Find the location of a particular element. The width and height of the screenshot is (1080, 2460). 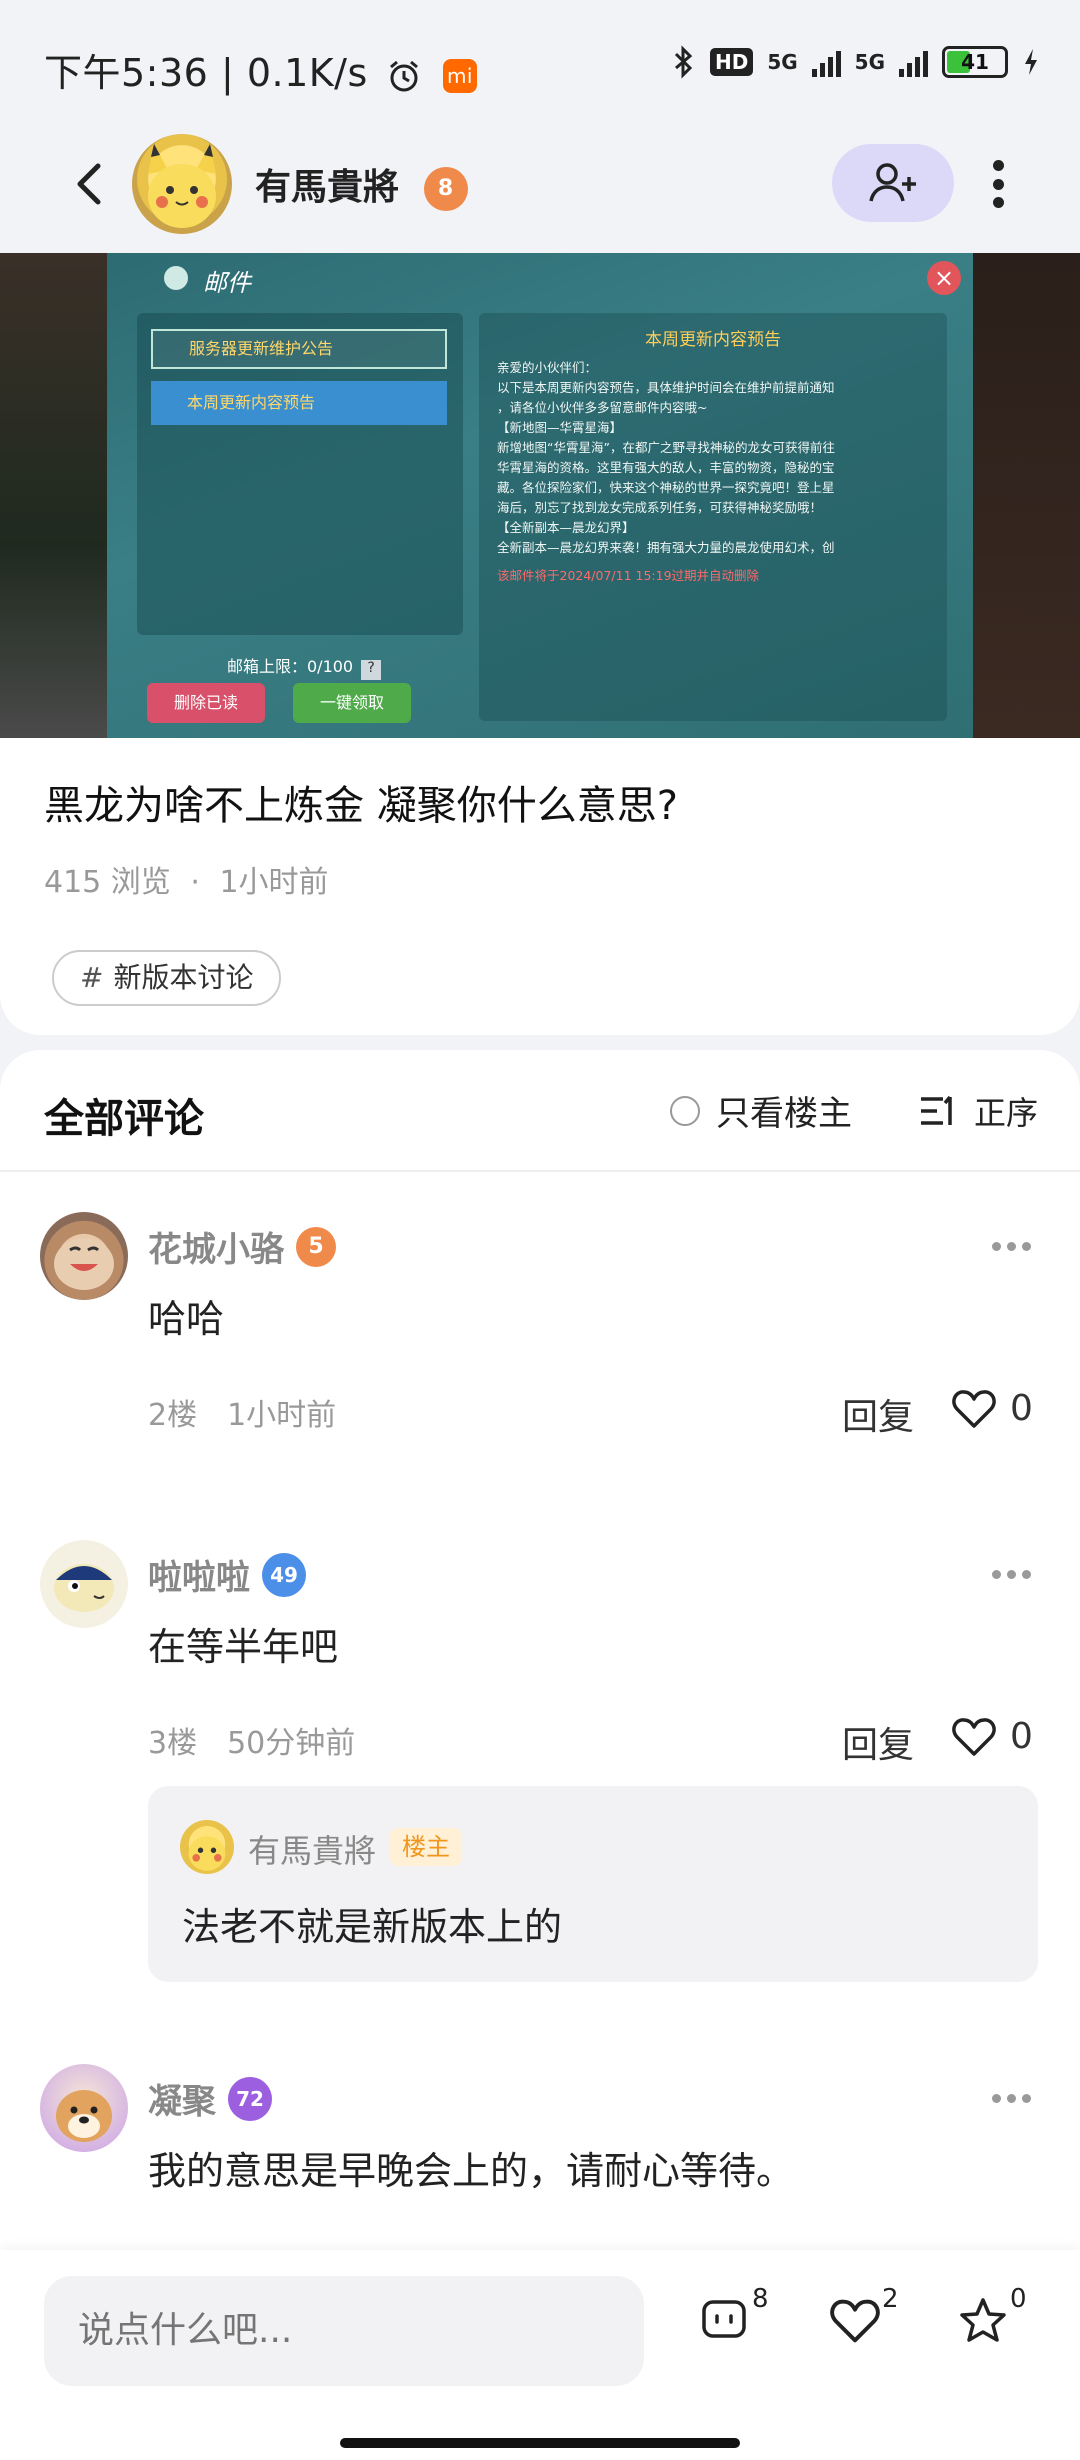

mail-expire-note: 该邮件将于2024/07/11 15:19过期并自动删除 is located at coordinates (628, 575).